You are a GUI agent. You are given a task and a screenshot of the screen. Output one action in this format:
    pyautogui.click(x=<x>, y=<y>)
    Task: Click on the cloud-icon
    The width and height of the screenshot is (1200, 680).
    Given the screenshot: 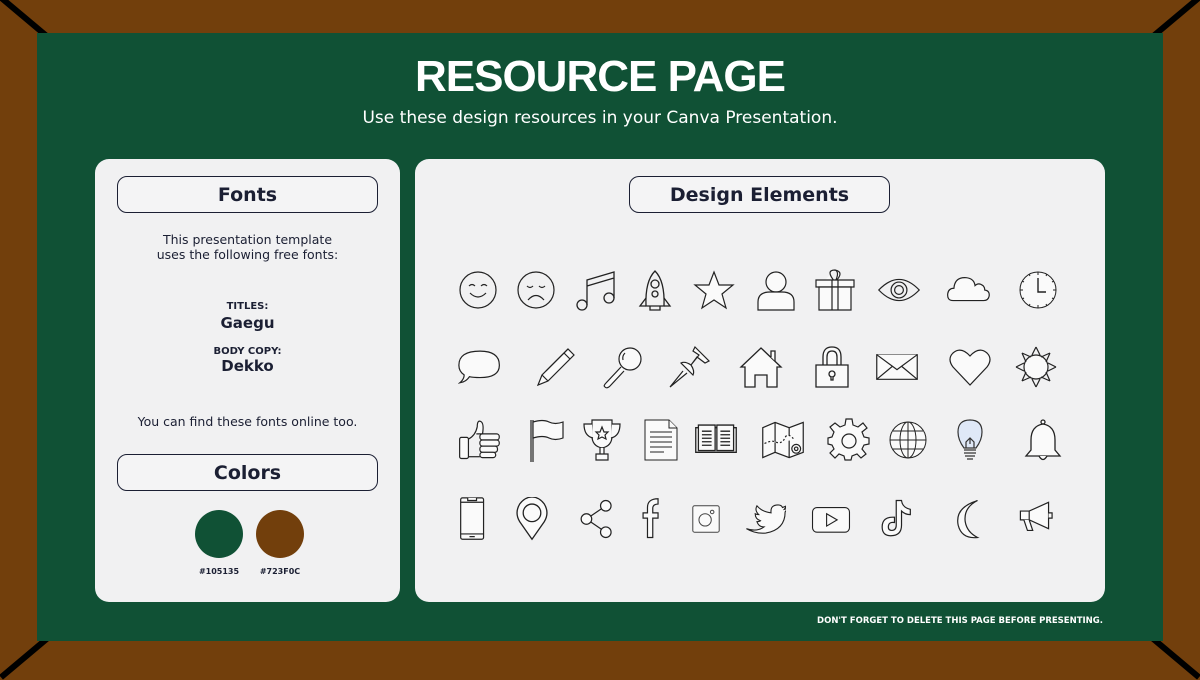 What is the action you would take?
    pyautogui.click(x=968, y=290)
    